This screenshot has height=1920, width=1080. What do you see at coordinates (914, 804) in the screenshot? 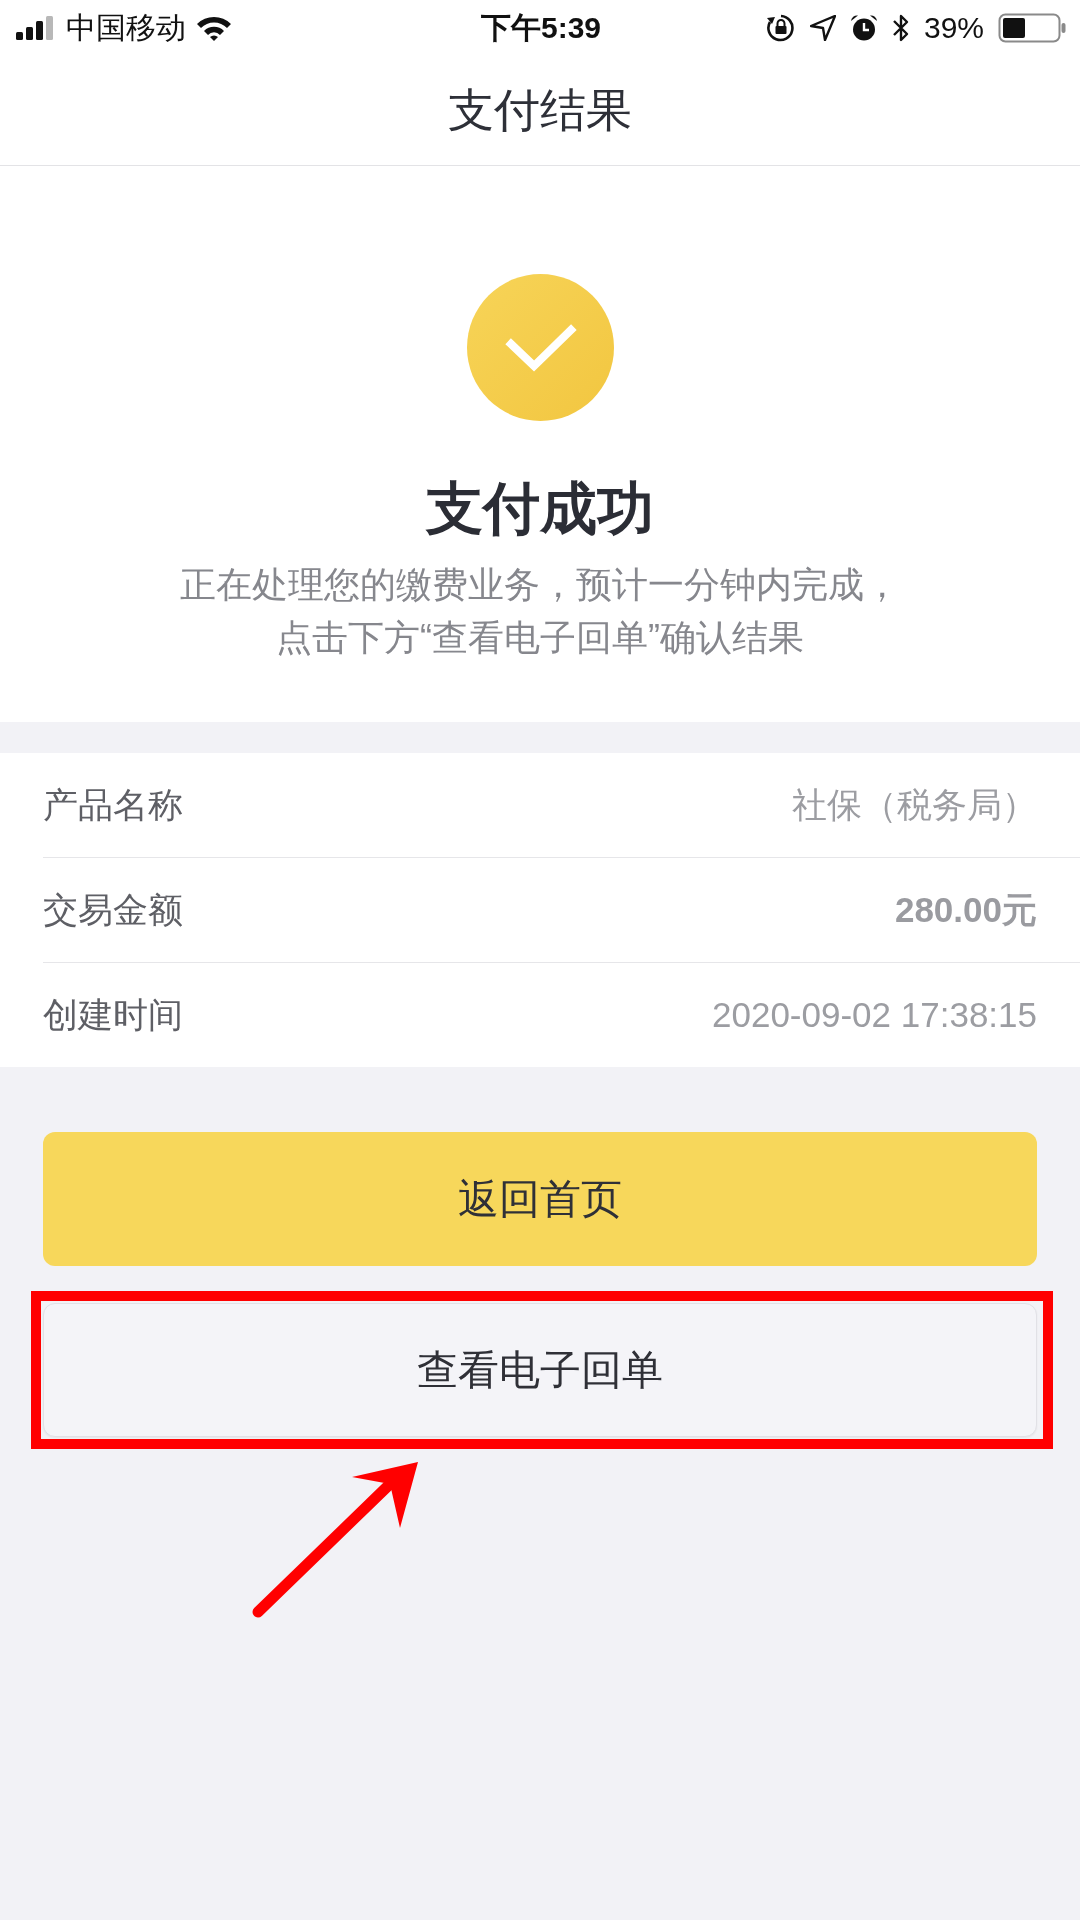
I see `detail-value: 社保（税务局）` at bounding box center [914, 804].